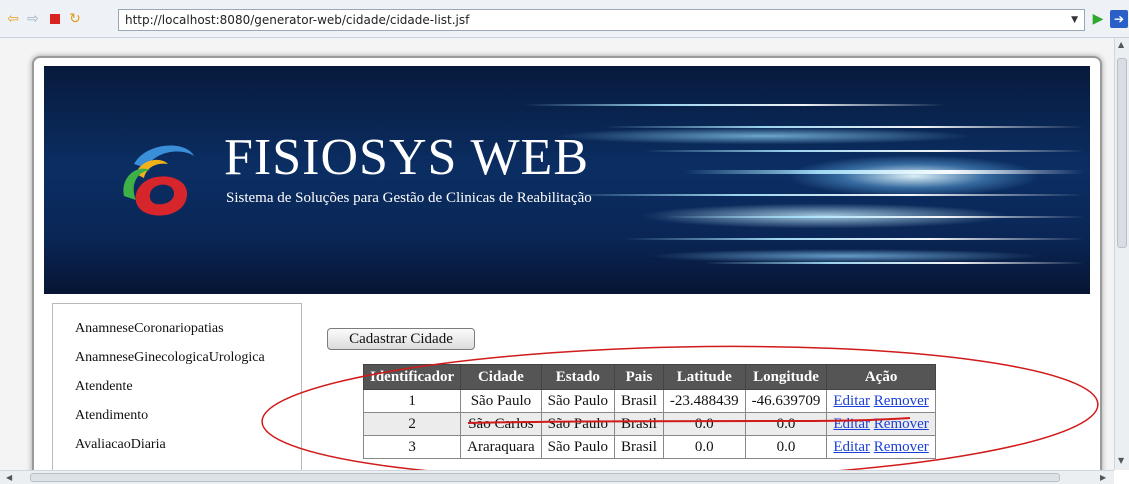  I want to click on horizontal-scrollbar: ◀ ▶, so click(557, 477).